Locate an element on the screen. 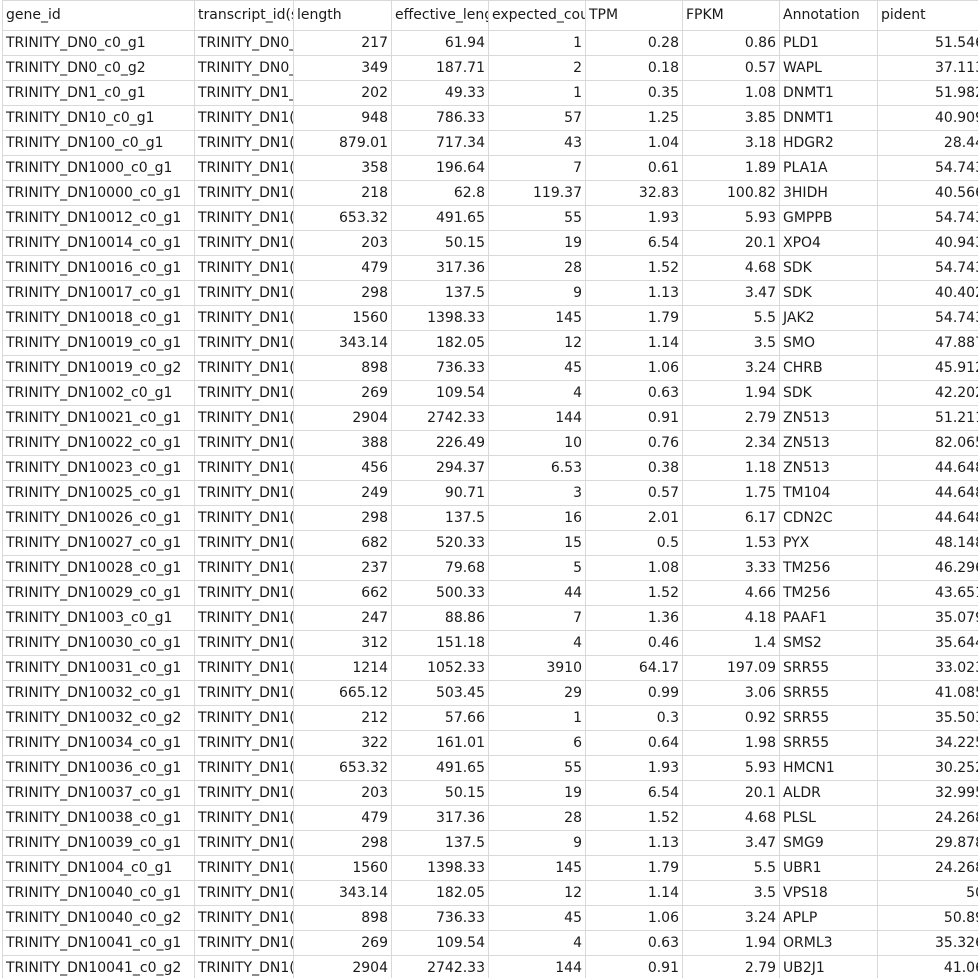 Image resolution: width=978 pixels, height=978 pixels. cell-effective-length: 491.65 is located at coordinates (440, 218).